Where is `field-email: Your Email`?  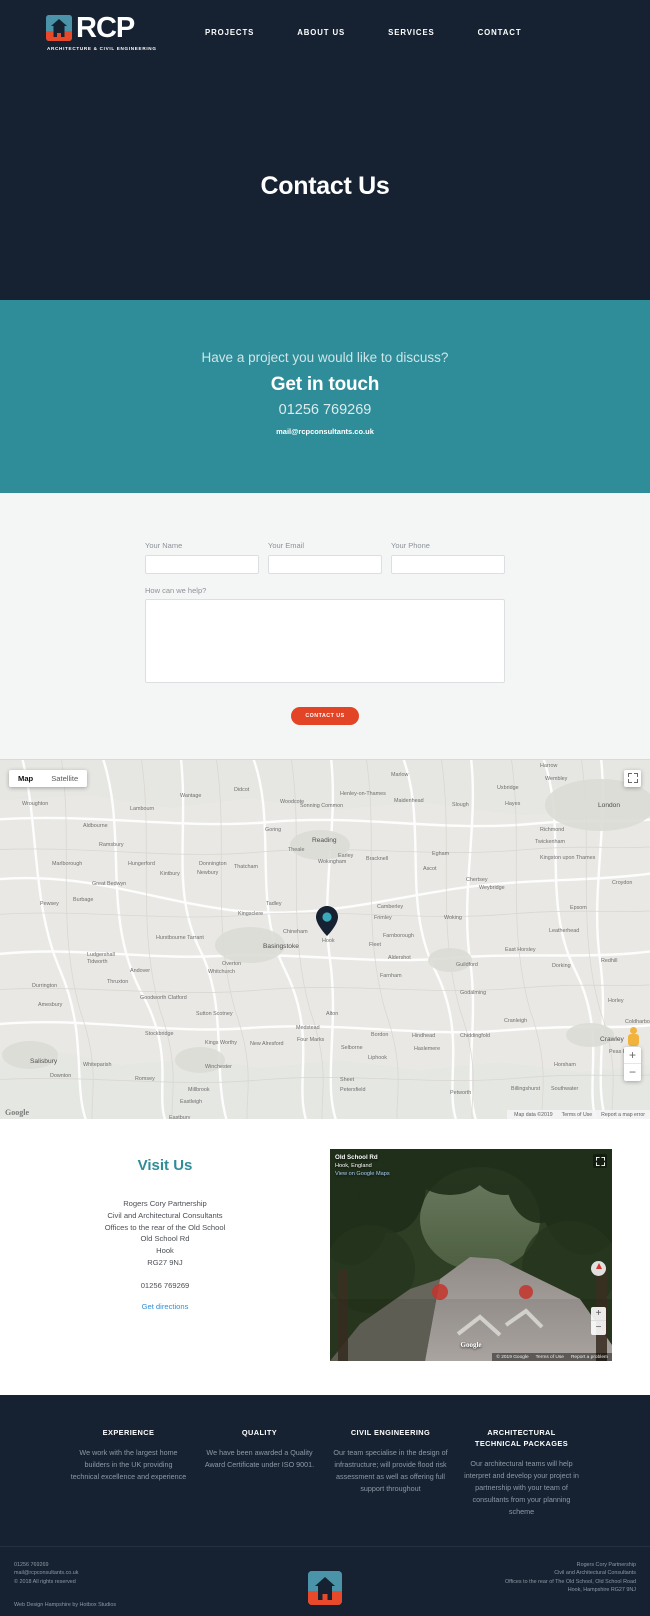 field-email: Your Email is located at coordinates (325, 557).